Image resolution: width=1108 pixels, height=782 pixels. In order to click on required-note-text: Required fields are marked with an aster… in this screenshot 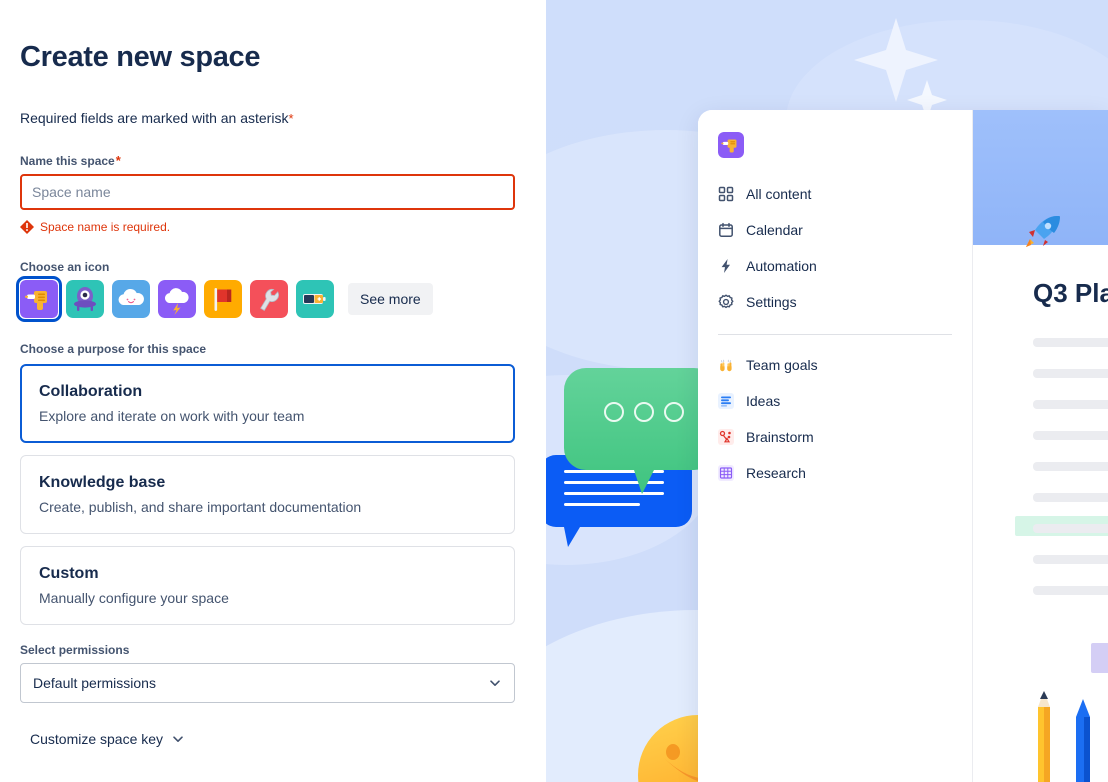, I will do `click(154, 118)`.